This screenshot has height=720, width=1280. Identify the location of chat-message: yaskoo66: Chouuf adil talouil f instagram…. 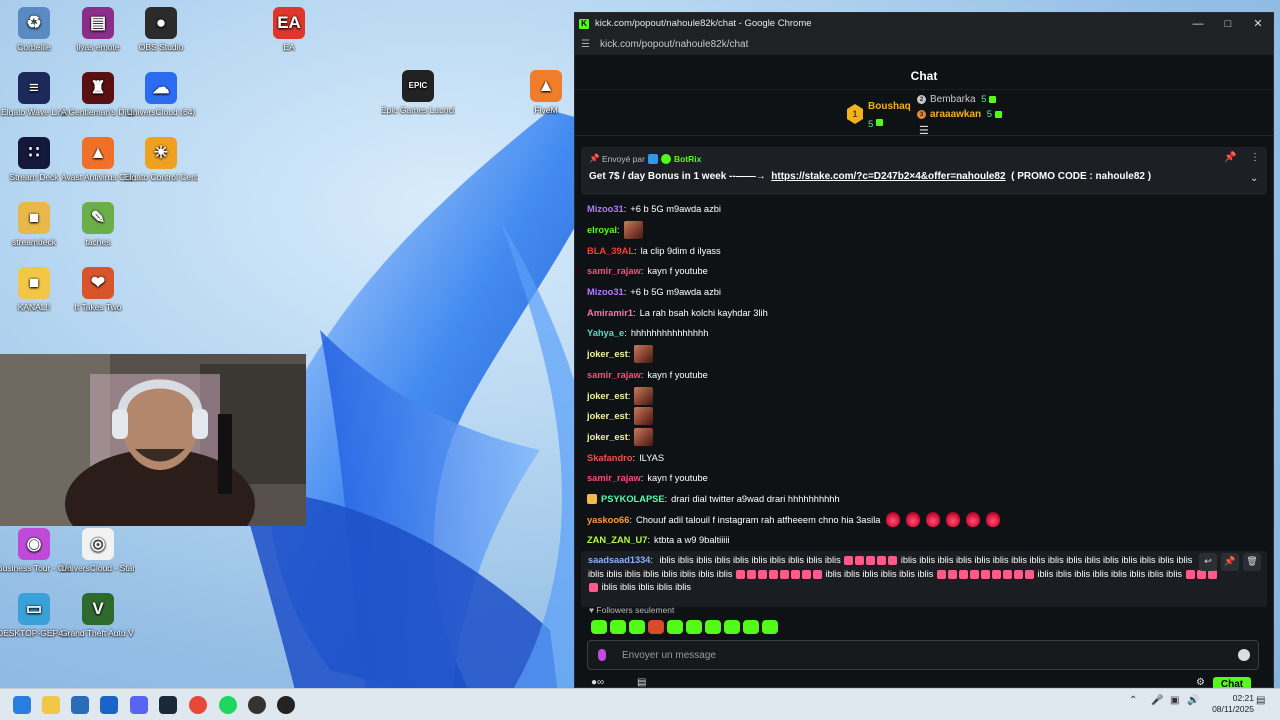
(927, 519).